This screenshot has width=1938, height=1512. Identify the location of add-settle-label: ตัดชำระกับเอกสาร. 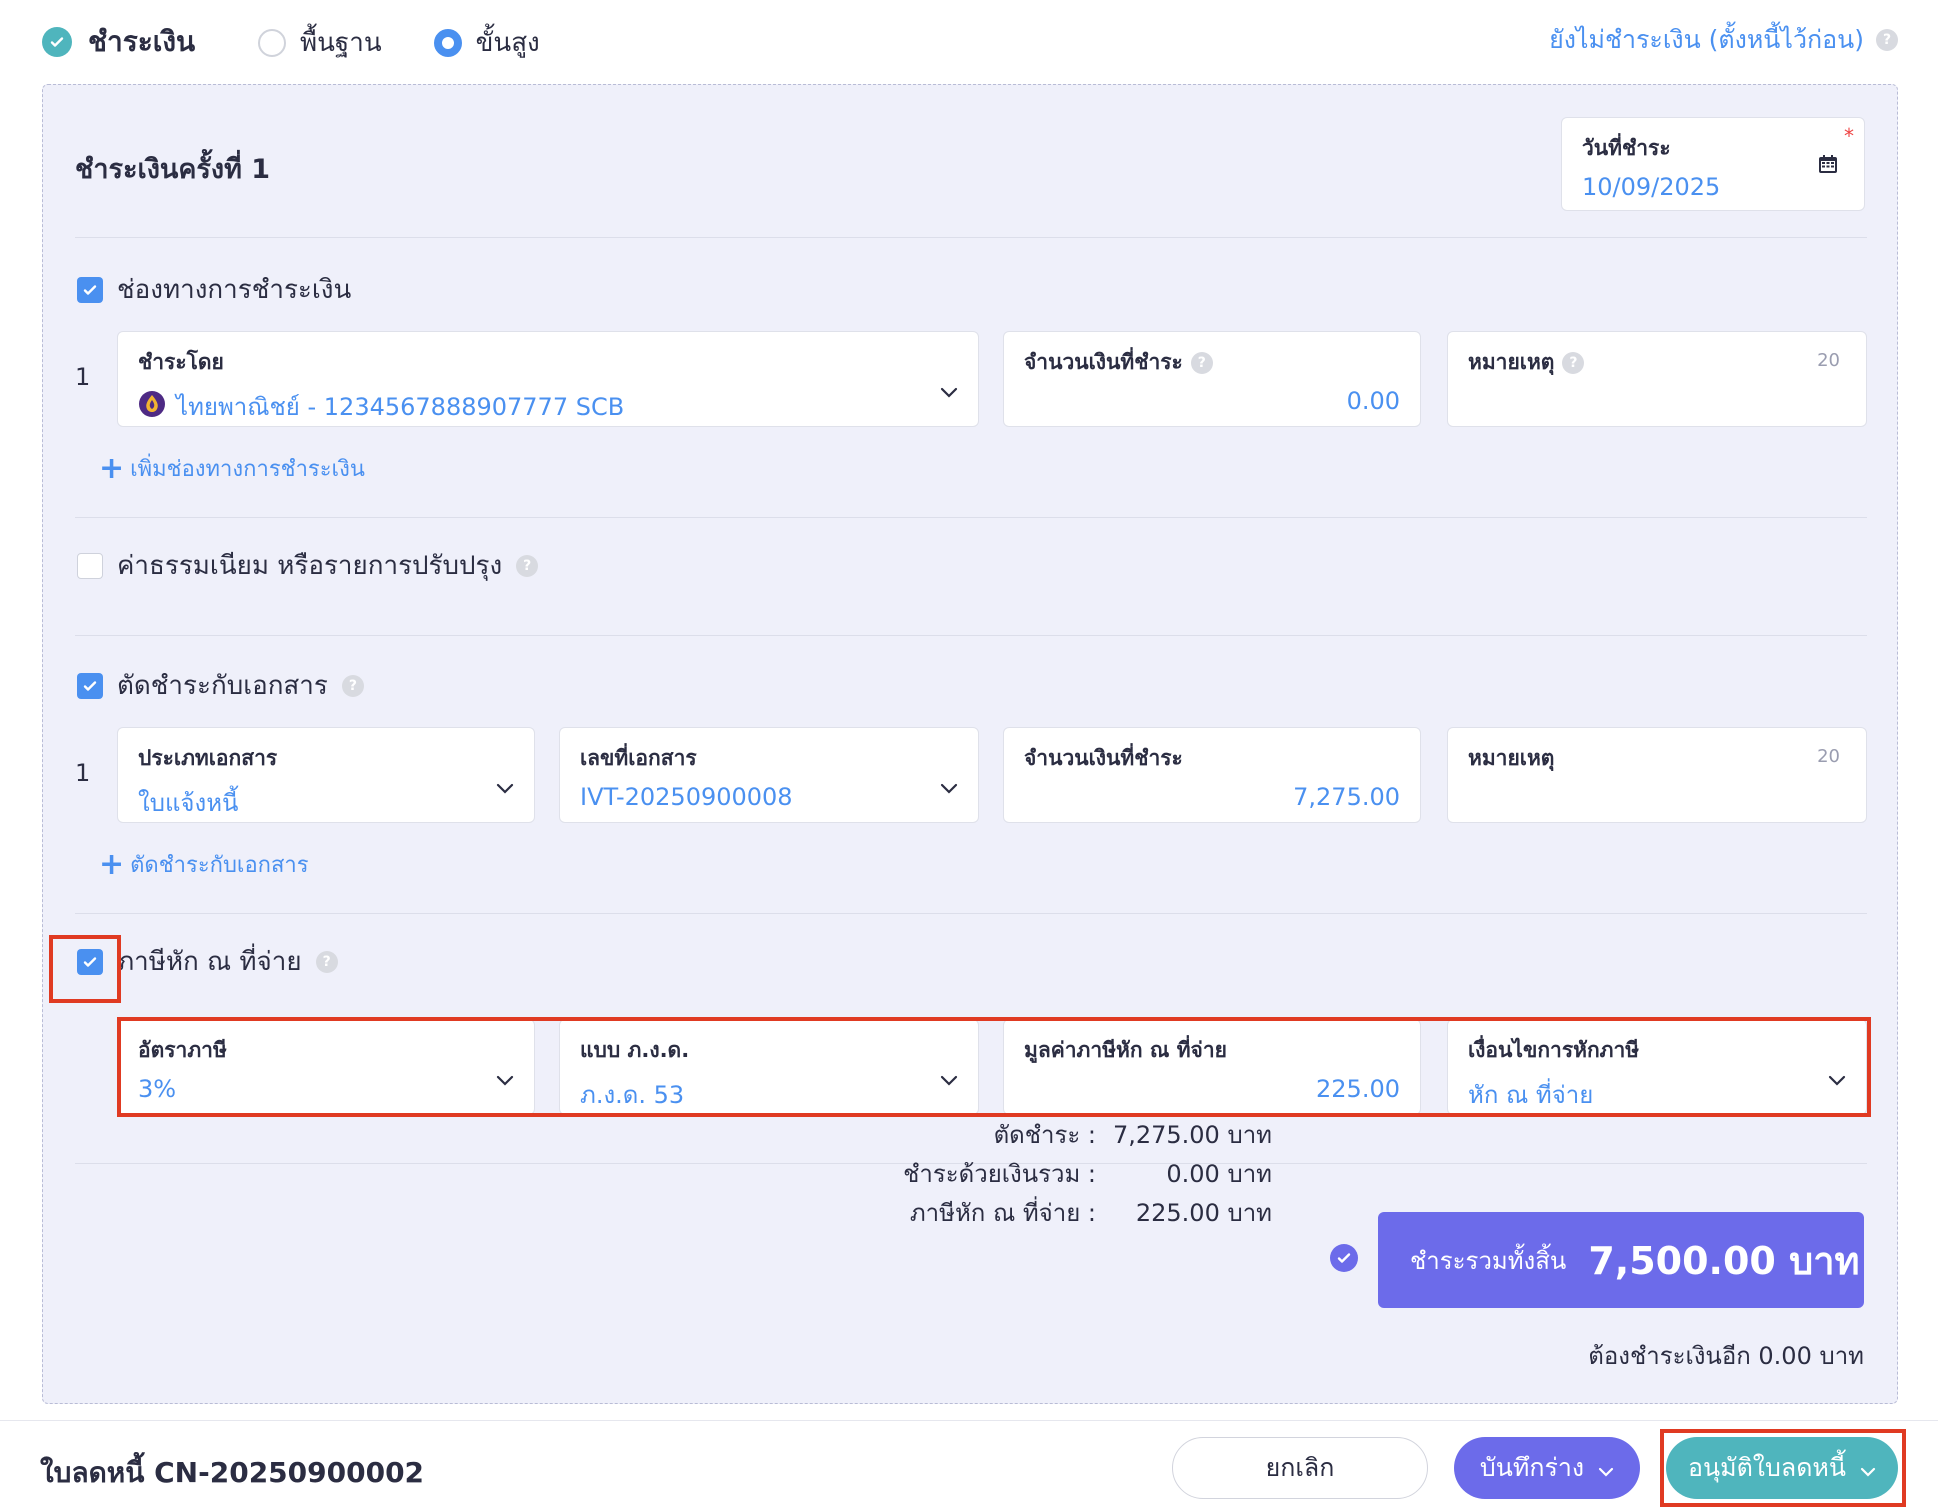
(219, 865).